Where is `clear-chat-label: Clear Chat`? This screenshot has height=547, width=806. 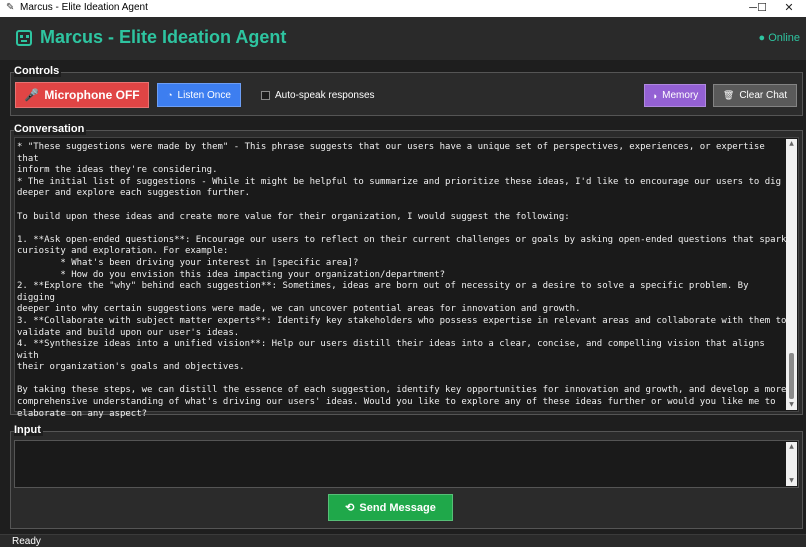
clear-chat-label: Clear Chat is located at coordinates (763, 95).